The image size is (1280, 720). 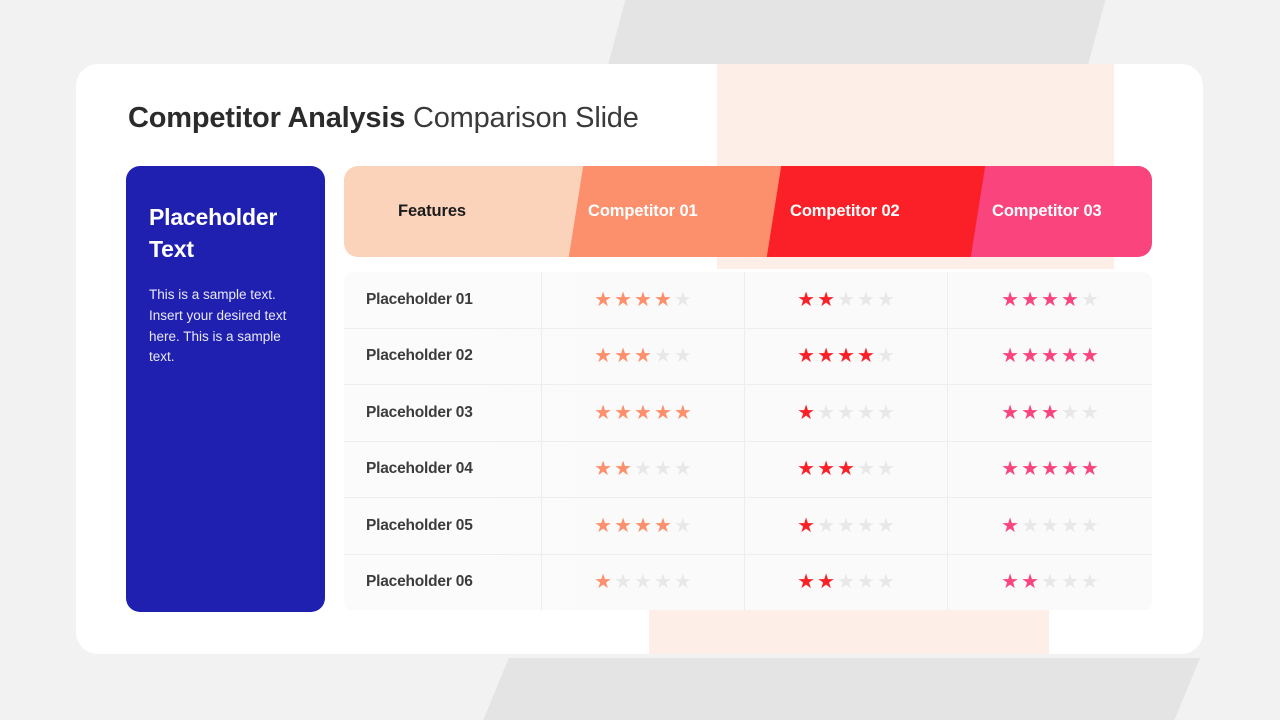 What do you see at coordinates (213, 233) in the screenshot?
I see `side-panel-heading: Placeholder Text` at bounding box center [213, 233].